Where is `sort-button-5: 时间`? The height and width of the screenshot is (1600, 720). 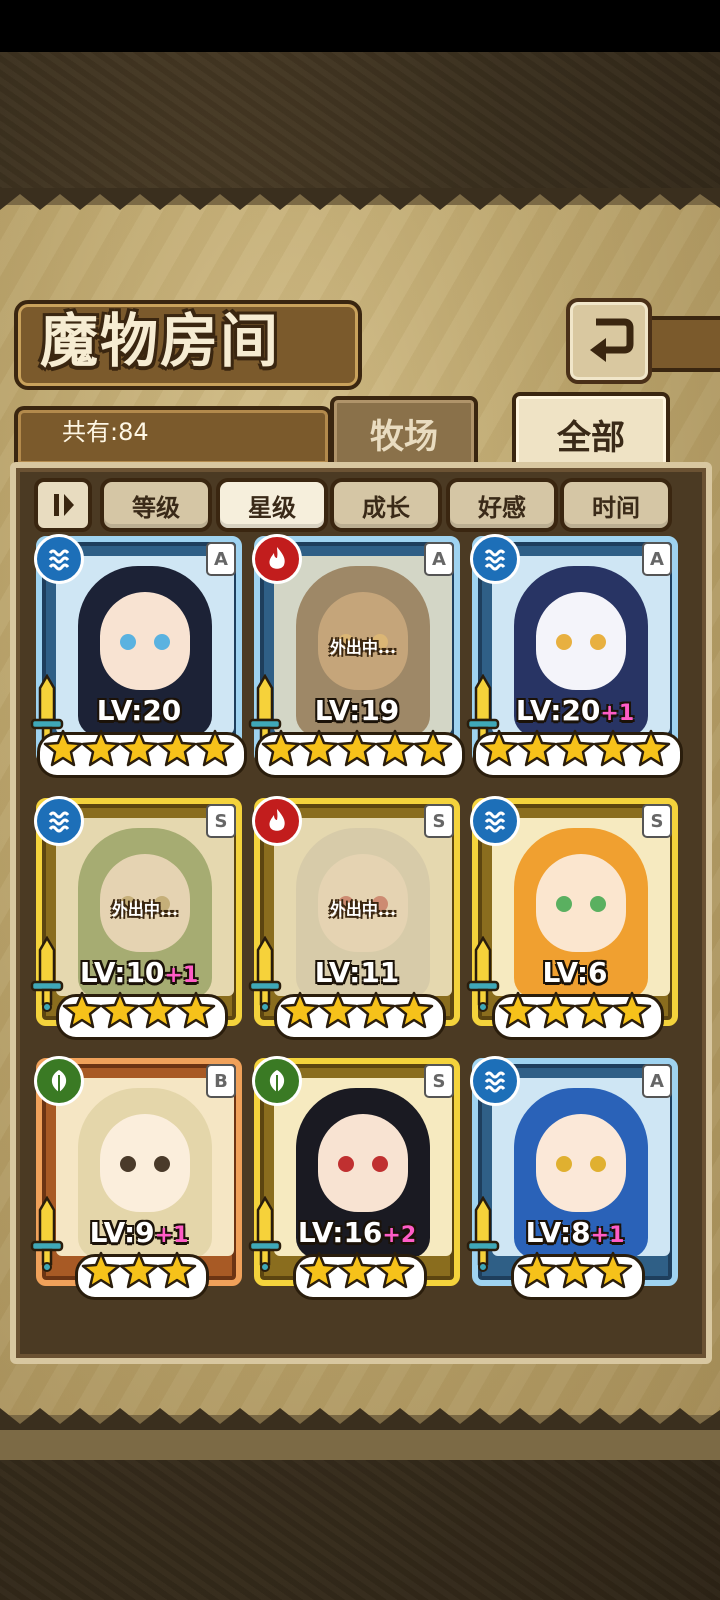 sort-button-5: 时间 is located at coordinates (616, 505).